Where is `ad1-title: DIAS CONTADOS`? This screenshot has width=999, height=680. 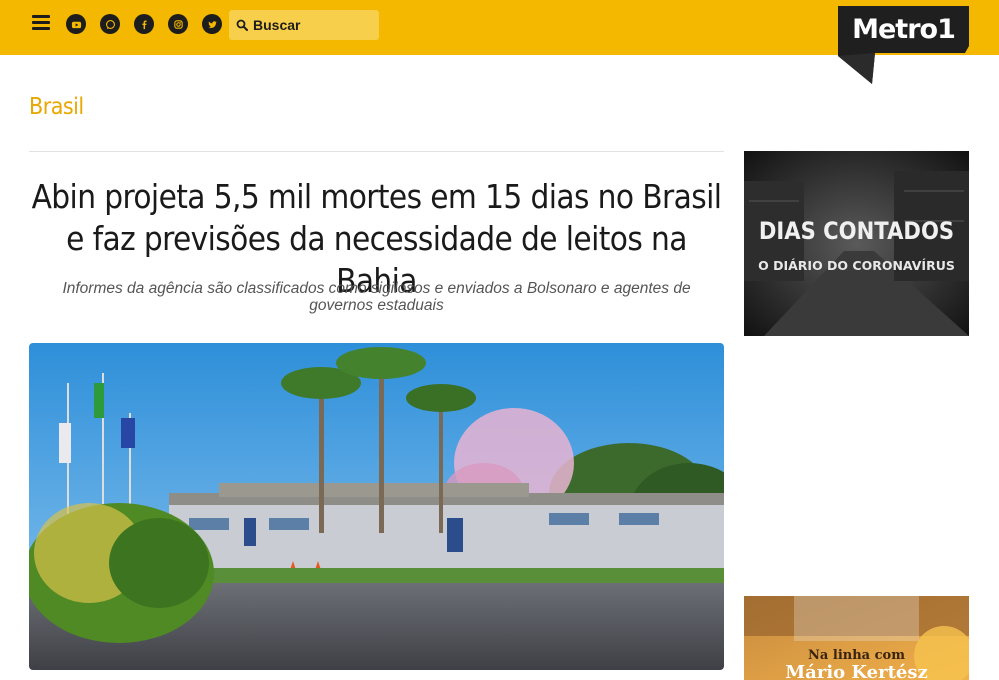
ad1-title: DIAS CONTADOS is located at coordinates (856, 231).